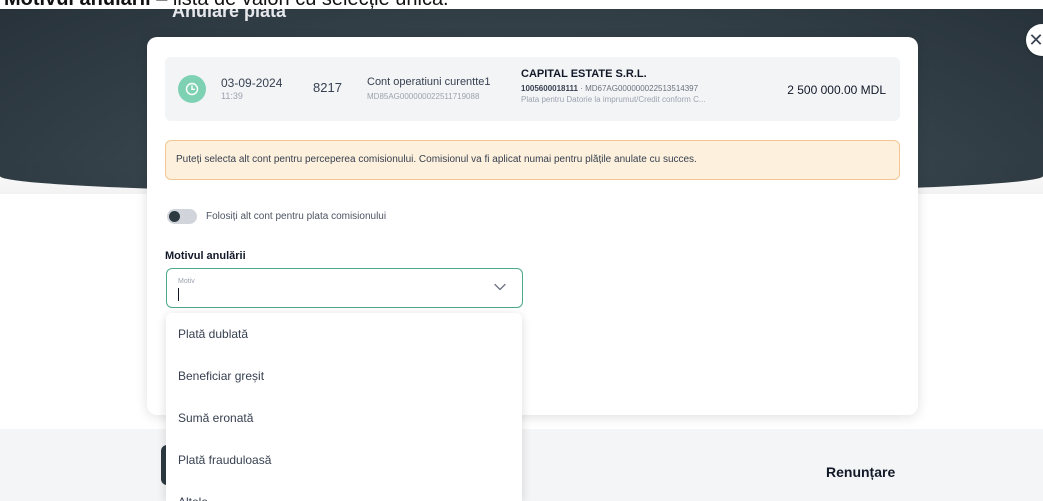 The width and height of the screenshot is (1043, 501). Describe the element at coordinates (638, 88) in the screenshot. I see `beneficiary-iban: · MD67AG000000022513514397` at that location.